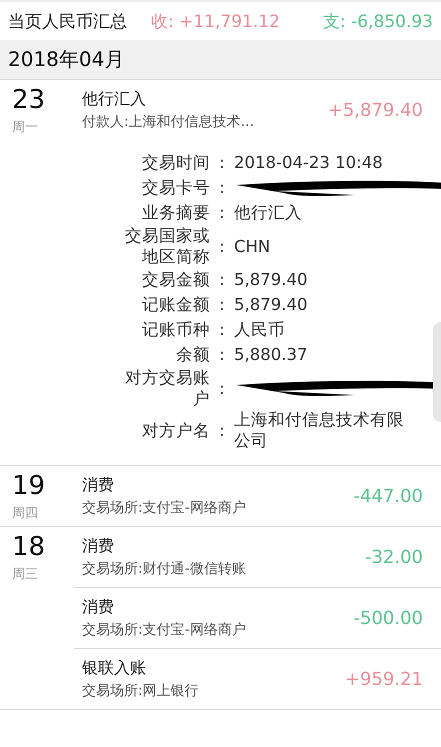 This screenshot has height=747, width=441. I want to click on detail-label: 交易国家或地区简称, so click(167, 246).